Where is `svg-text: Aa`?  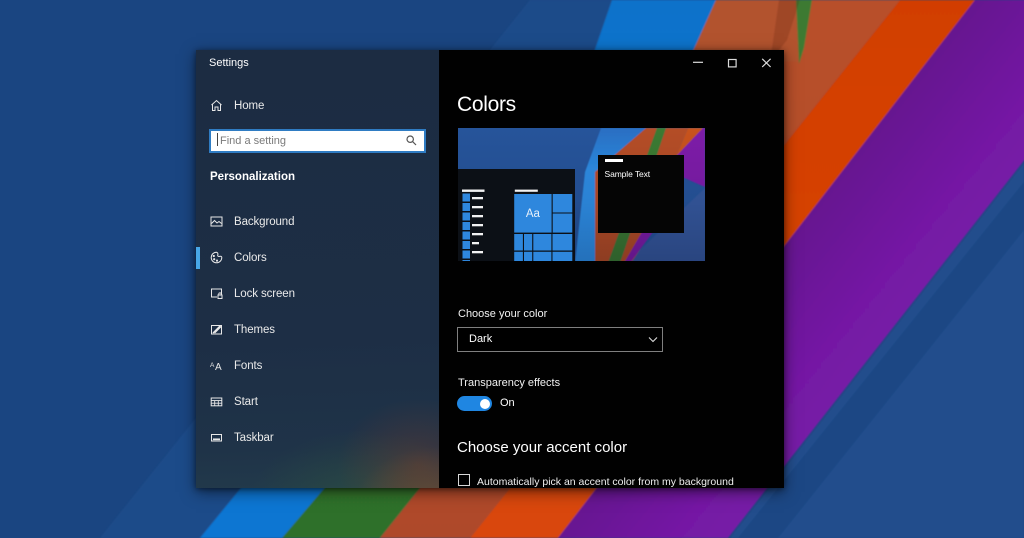
svg-text: Aa is located at coordinates (533, 214).